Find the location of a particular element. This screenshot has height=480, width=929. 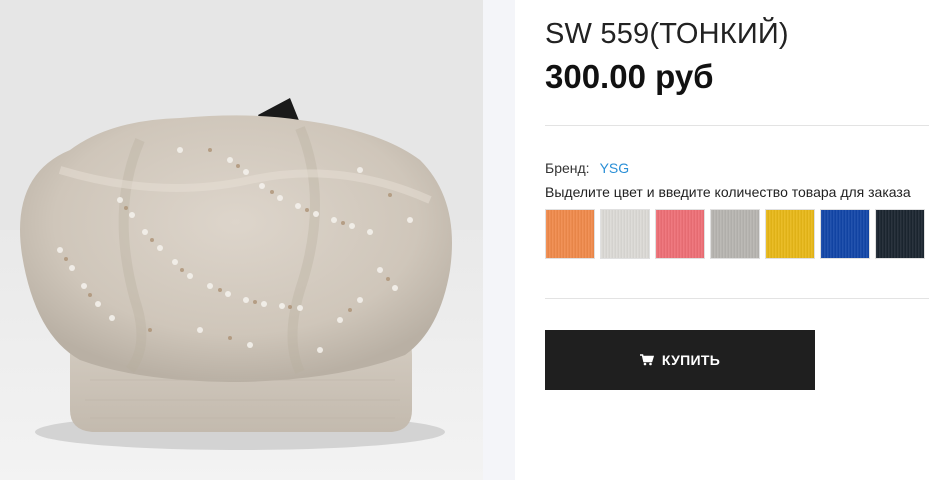

swatch-gray-melange is located at coordinates (735, 234).